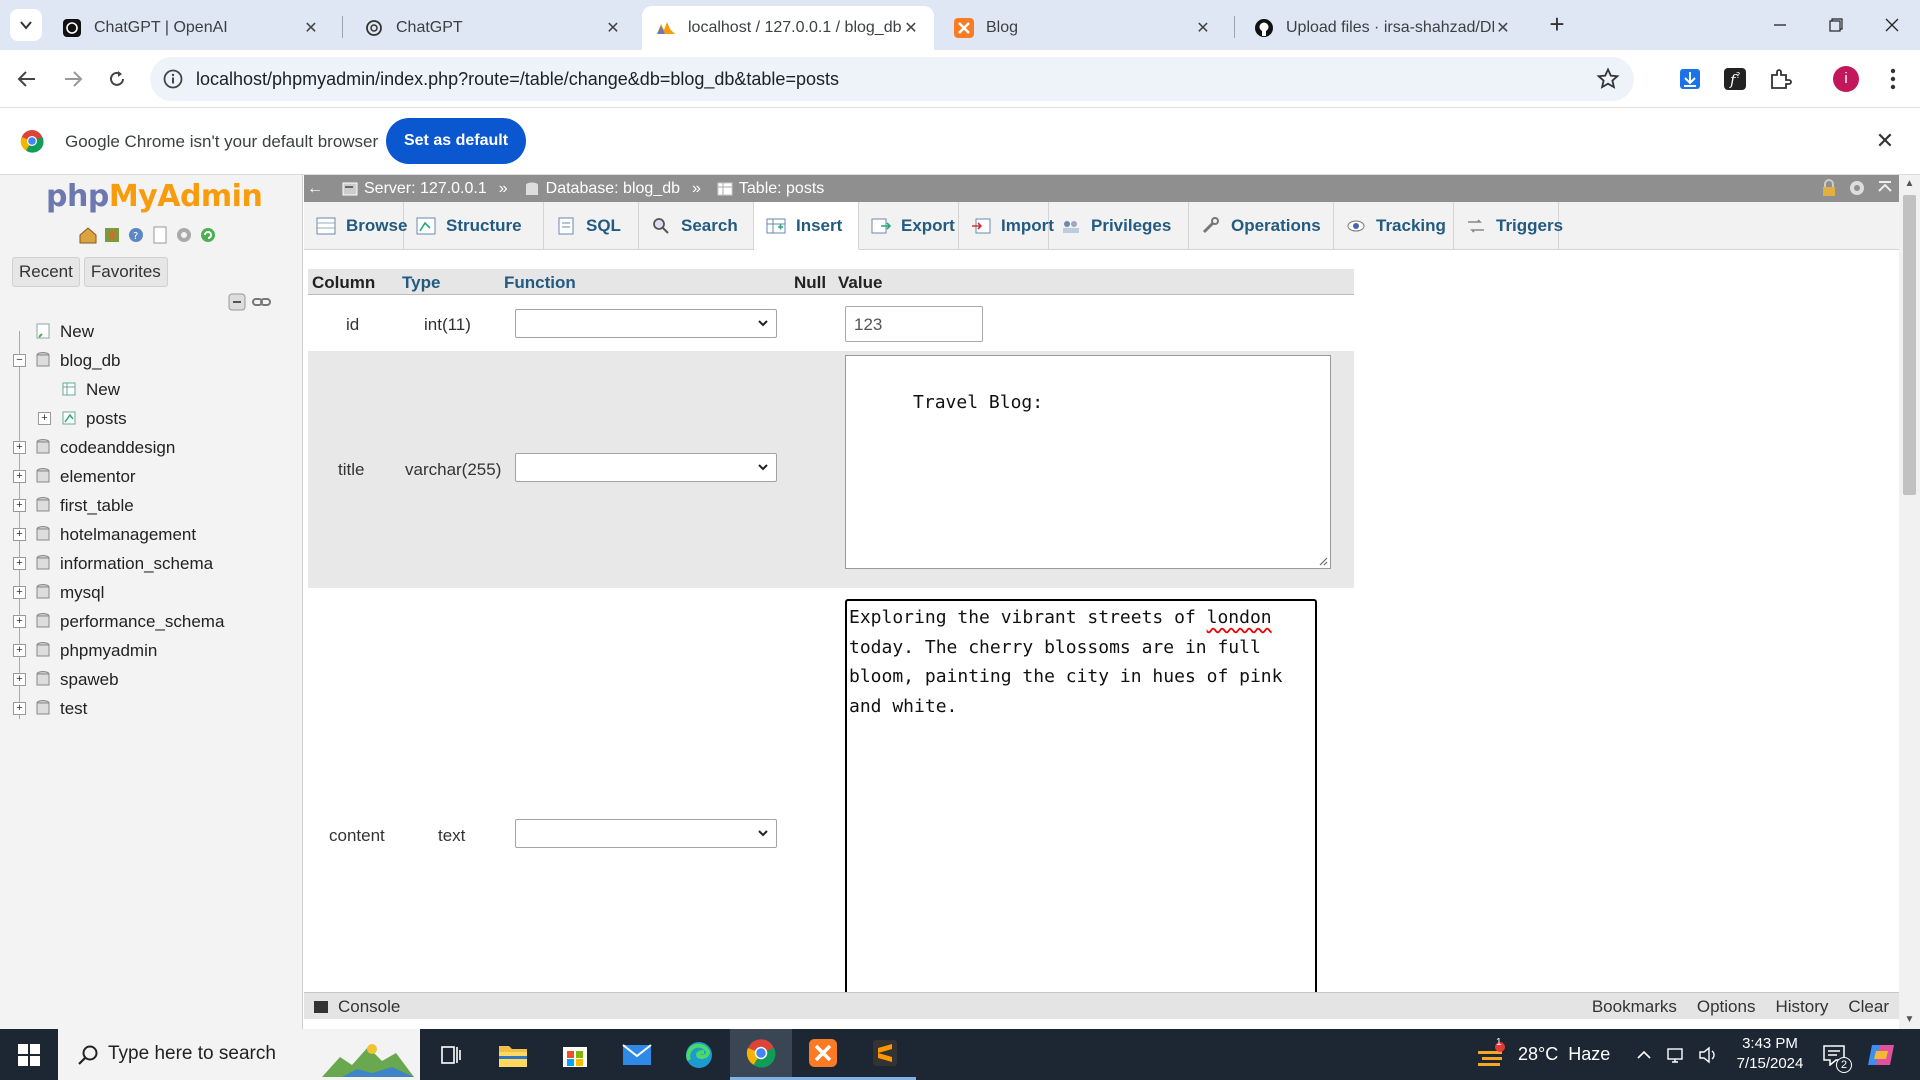 The image size is (1920, 1080). I want to click on forward-button, so click(73, 79).